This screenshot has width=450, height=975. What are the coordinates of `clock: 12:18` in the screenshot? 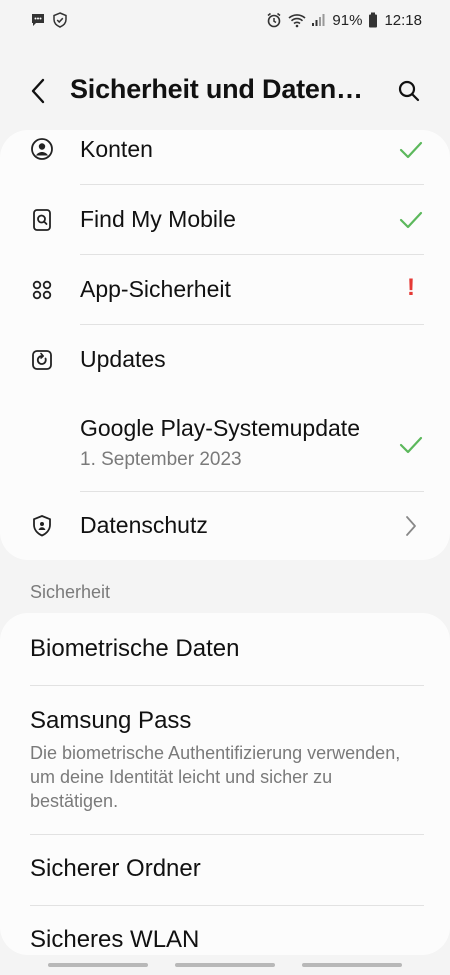 It's located at (403, 20).